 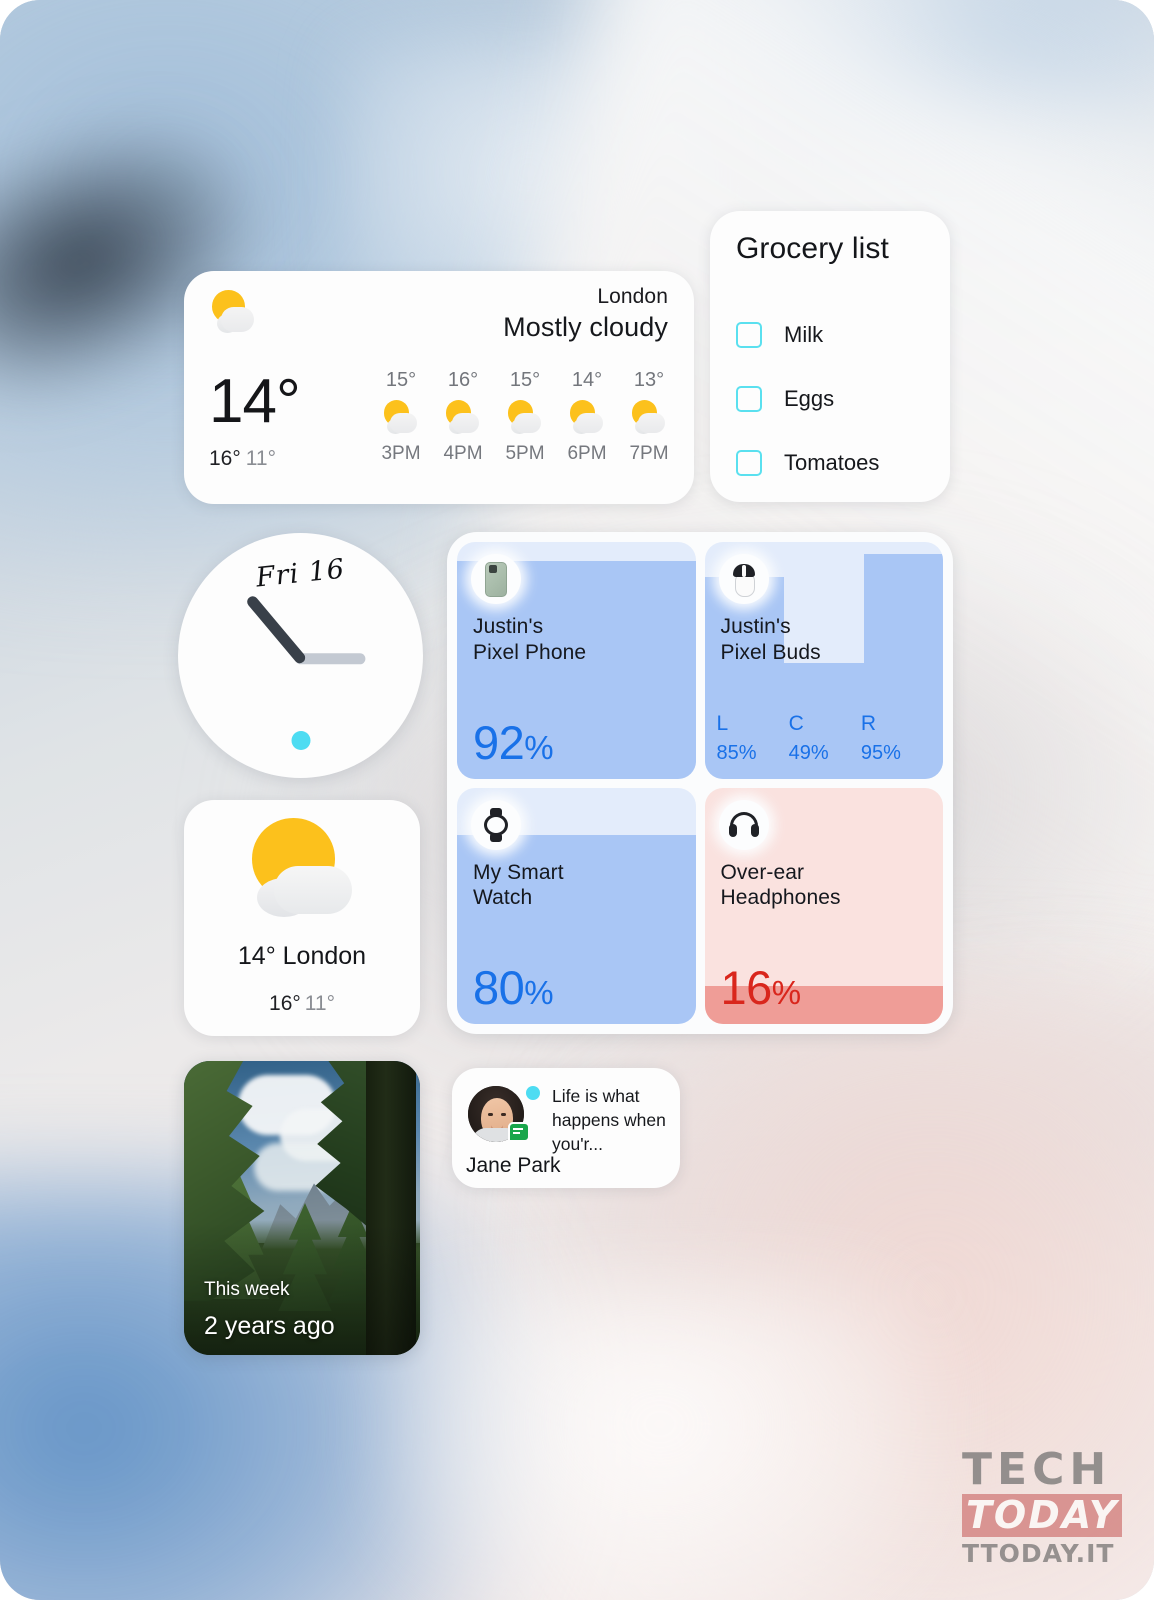 What do you see at coordinates (499, 987) in the screenshot?
I see `battery-percent-value: 80` at bounding box center [499, 987].